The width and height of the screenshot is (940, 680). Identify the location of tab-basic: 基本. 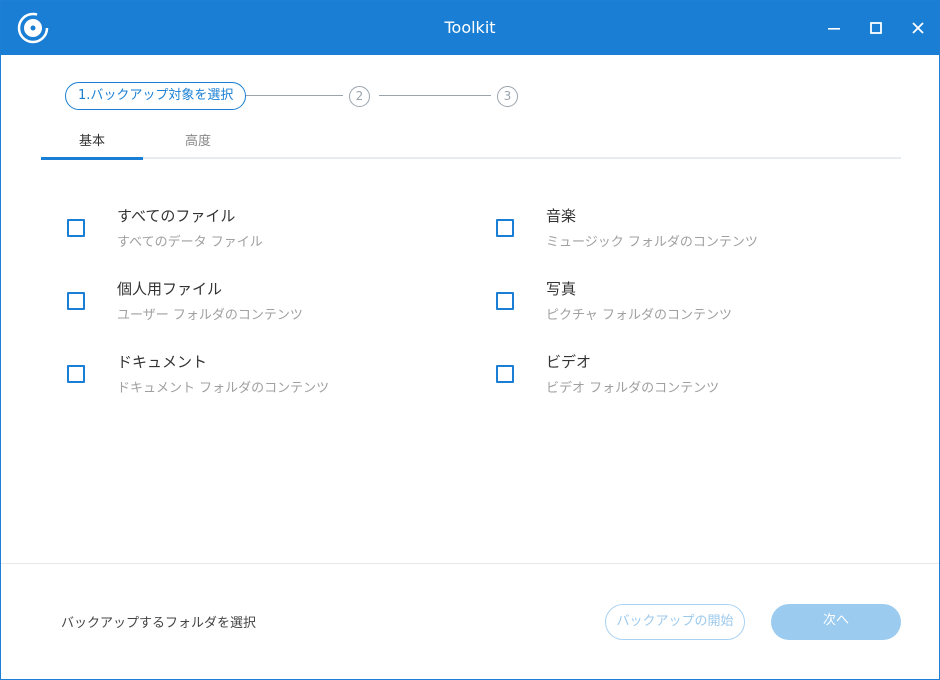
(92, 144).